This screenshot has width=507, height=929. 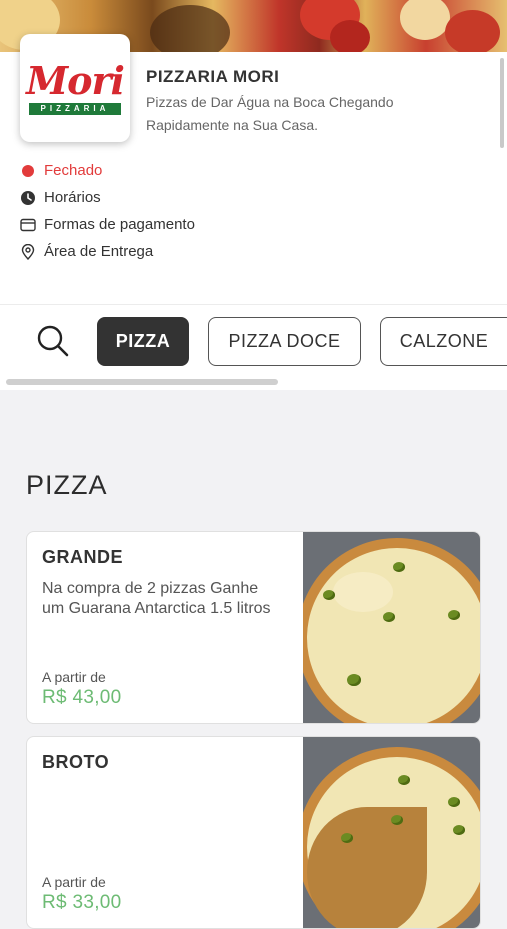 I want to click on status-text: Fechado, so click(x=73, y=170).